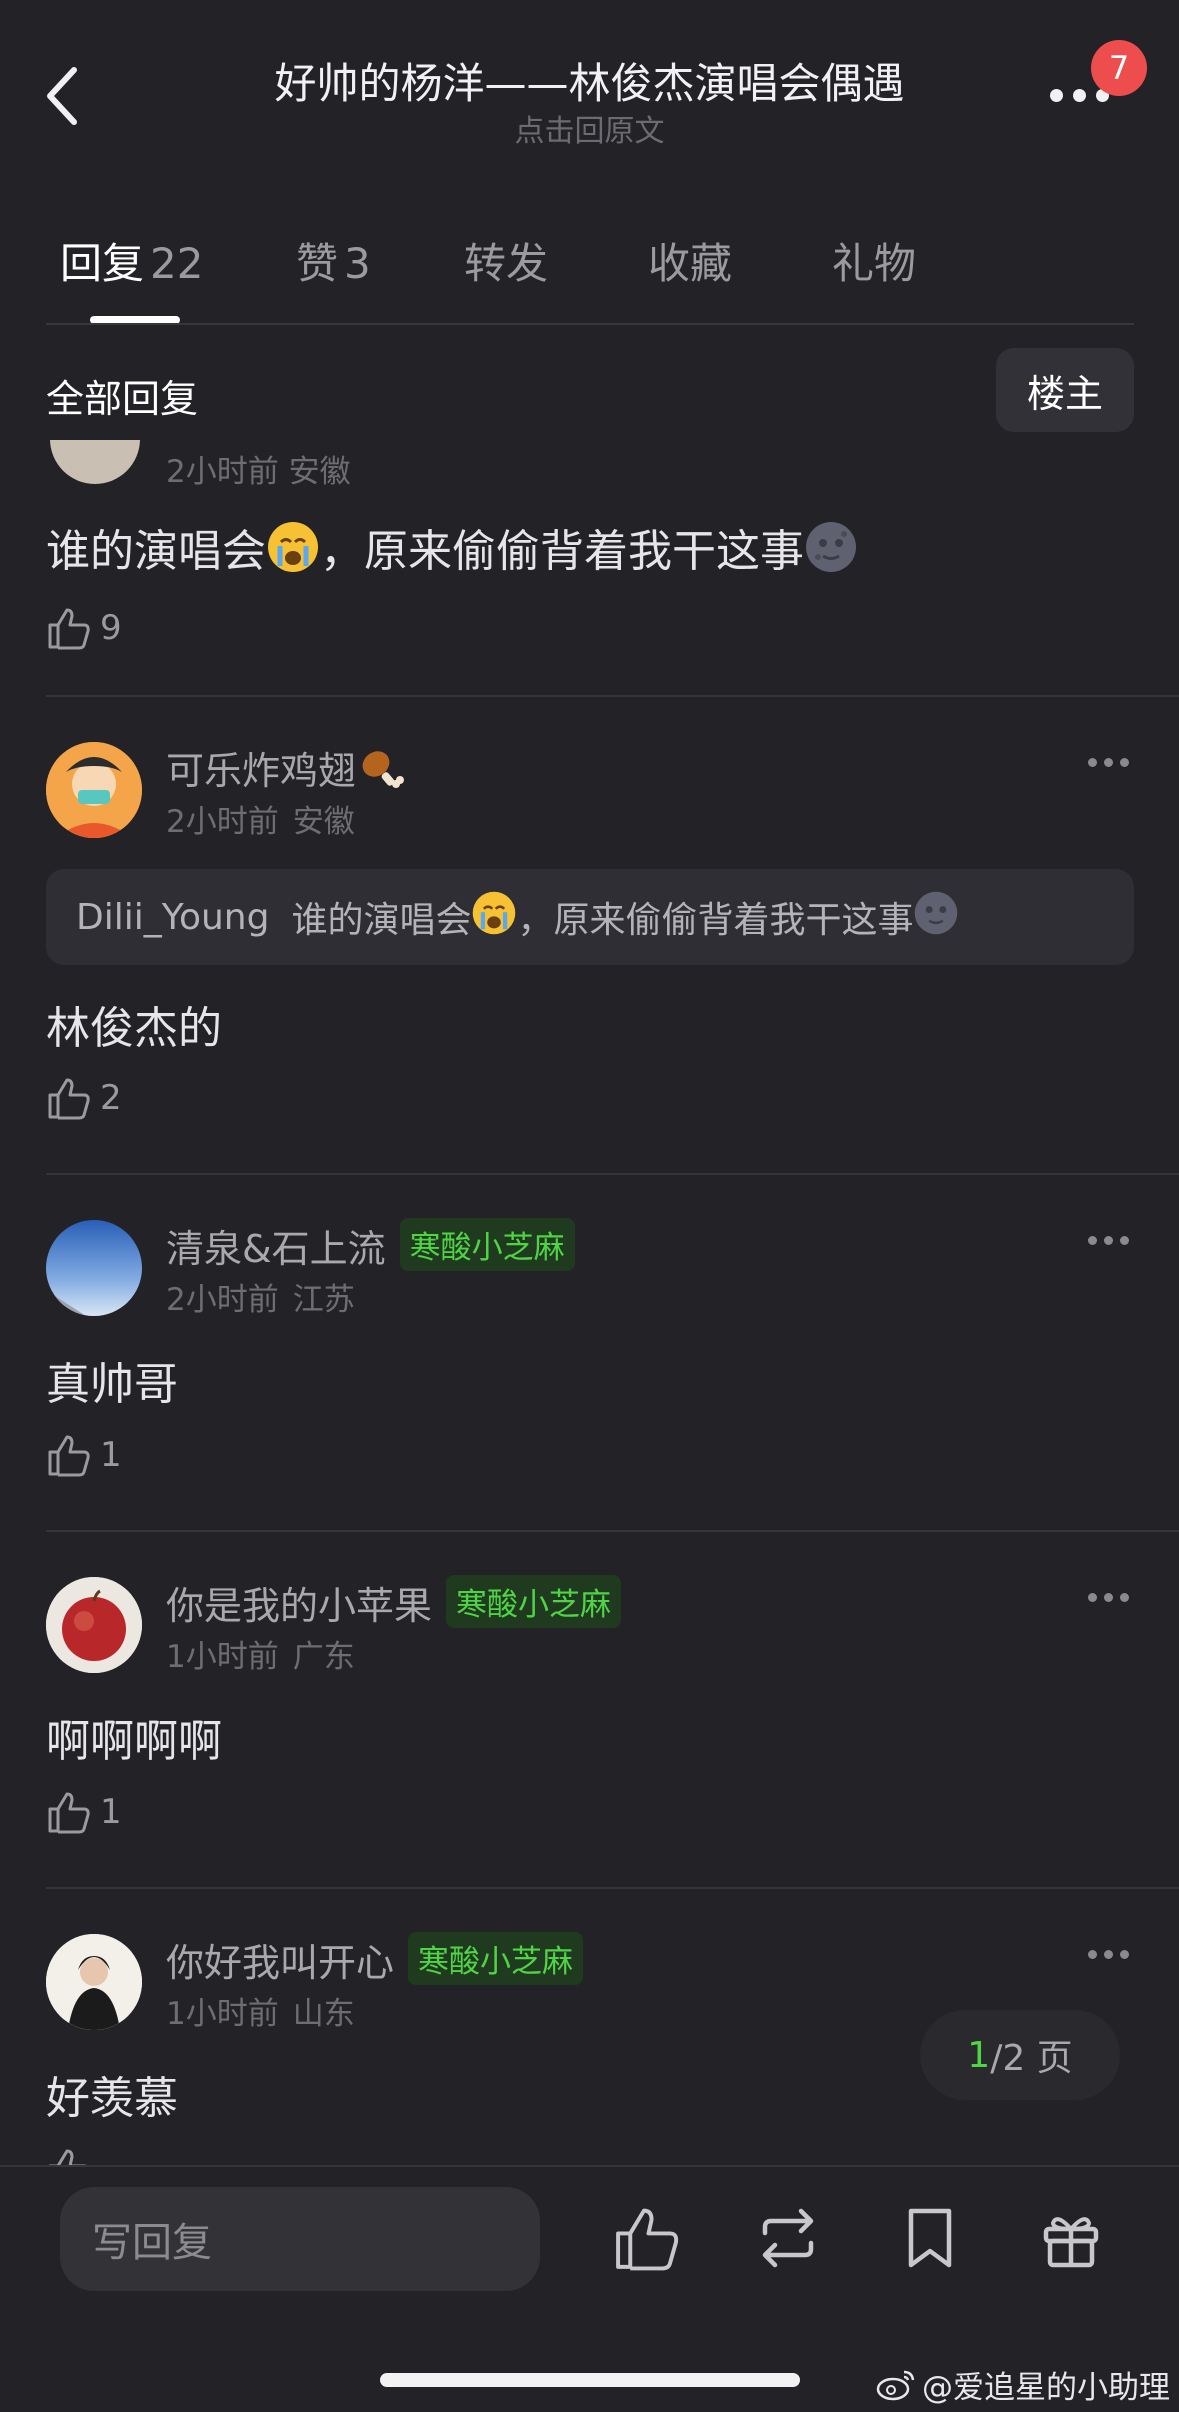  I want to click on comment-location: 安徽, so click(323, 822).